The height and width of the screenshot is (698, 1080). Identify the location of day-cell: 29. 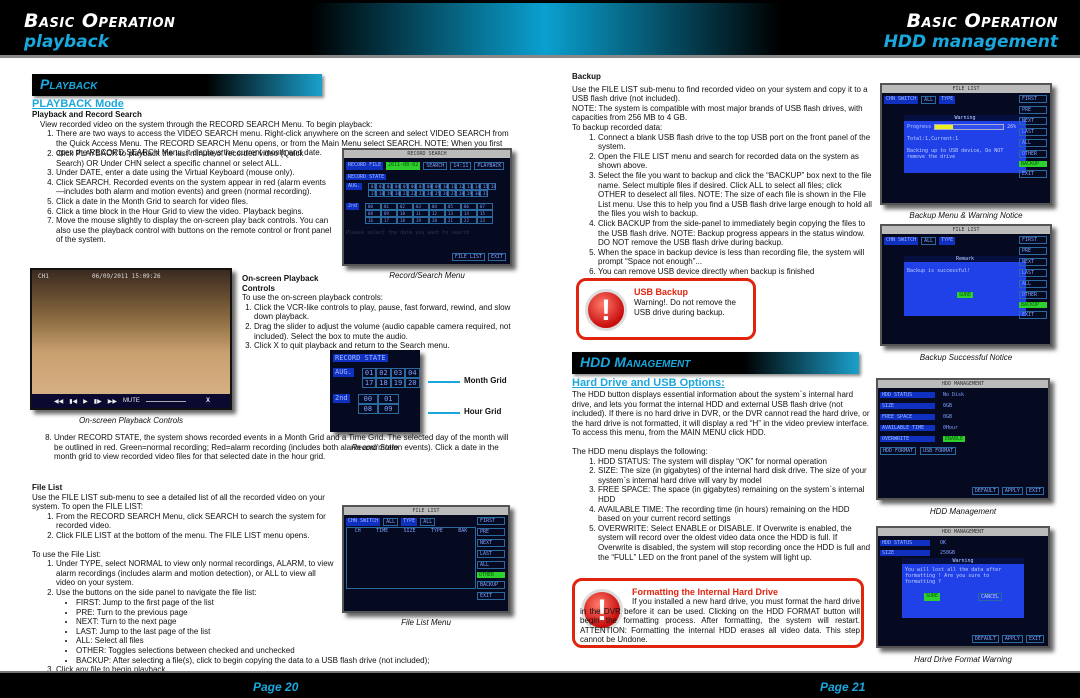
(468, 193).